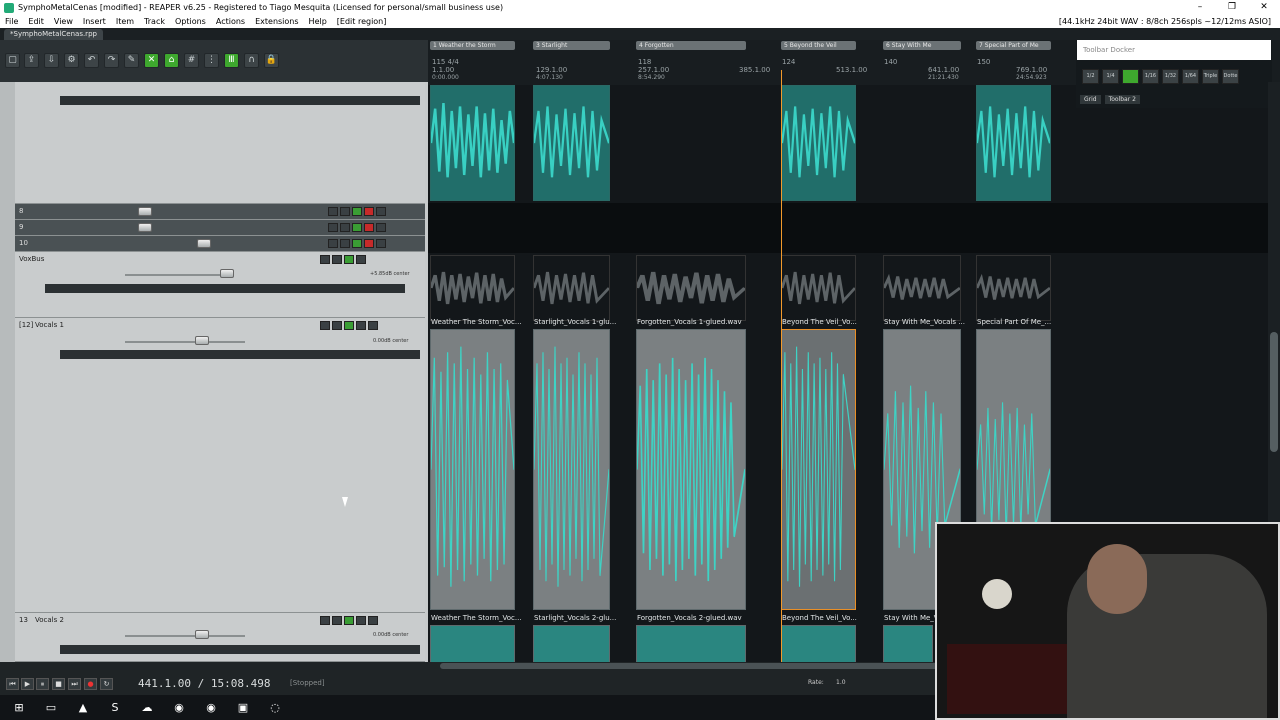  What do you see at coordinates (63, 21) in the screenshot?
I see `menu-view: View` at bounding box center [63, 21].